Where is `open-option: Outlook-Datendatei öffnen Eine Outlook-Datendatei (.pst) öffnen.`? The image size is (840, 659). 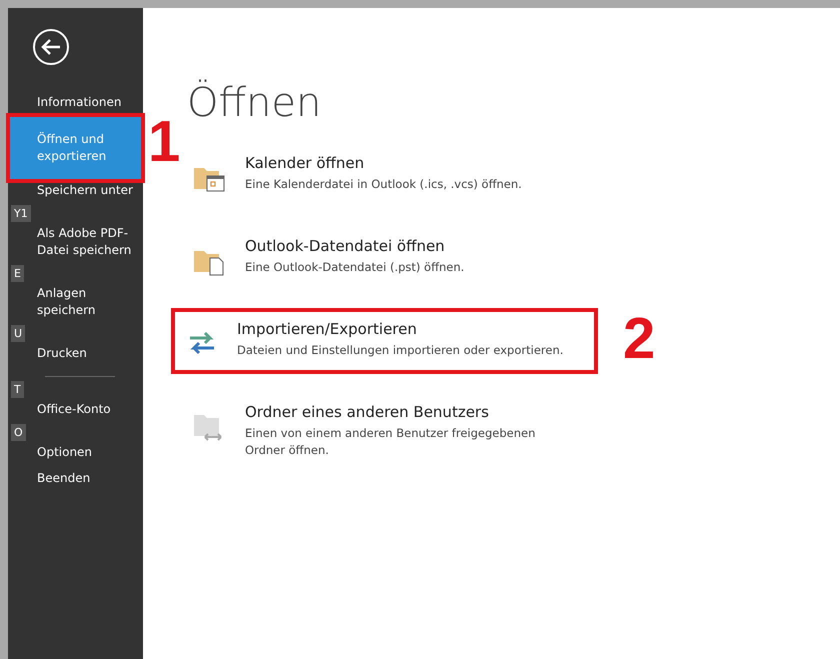
open-option: Outlook-Datendatei öffnen Eine Outlook-Datendatei (.pst) öffnen. is located at coordinates (388, 258).